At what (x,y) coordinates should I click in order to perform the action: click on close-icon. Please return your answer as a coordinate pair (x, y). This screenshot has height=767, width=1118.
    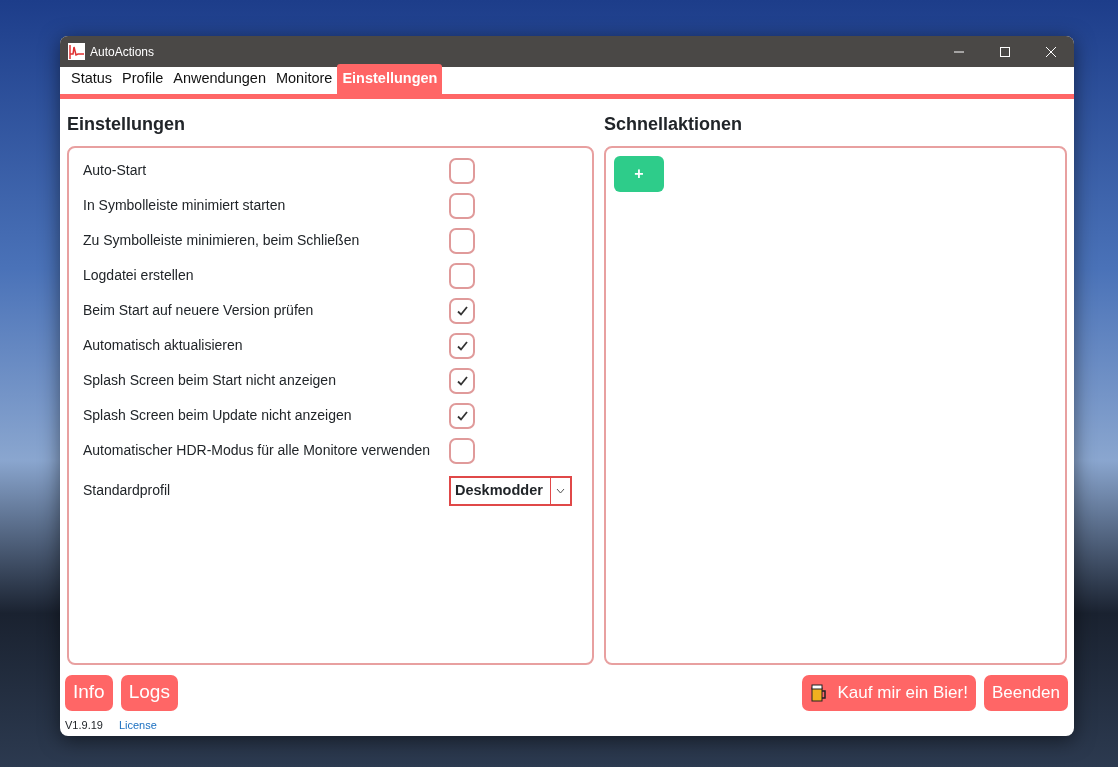
    Looking at the image, I should click on (1051, 51).